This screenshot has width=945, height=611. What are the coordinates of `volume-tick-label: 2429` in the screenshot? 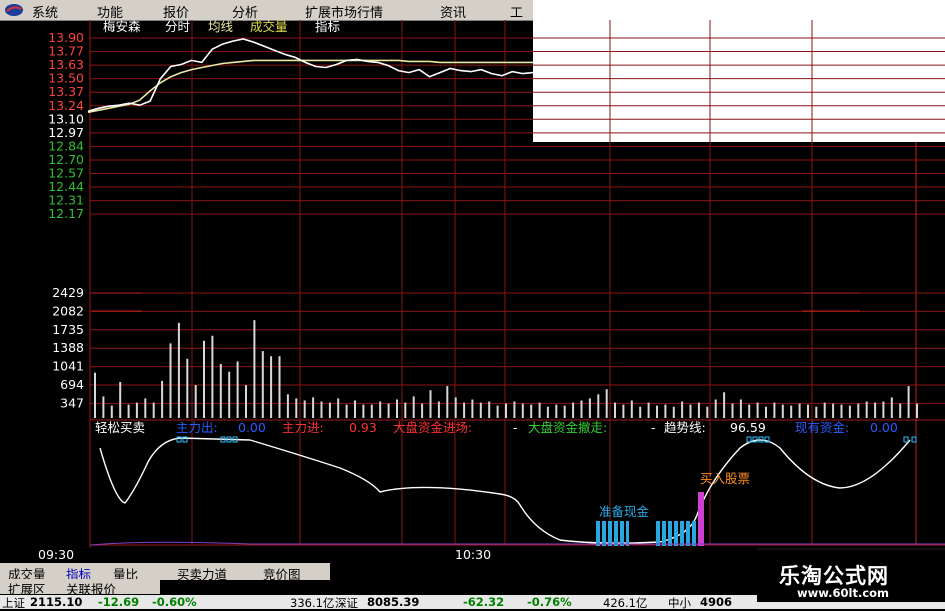 It's located at (68, 292).